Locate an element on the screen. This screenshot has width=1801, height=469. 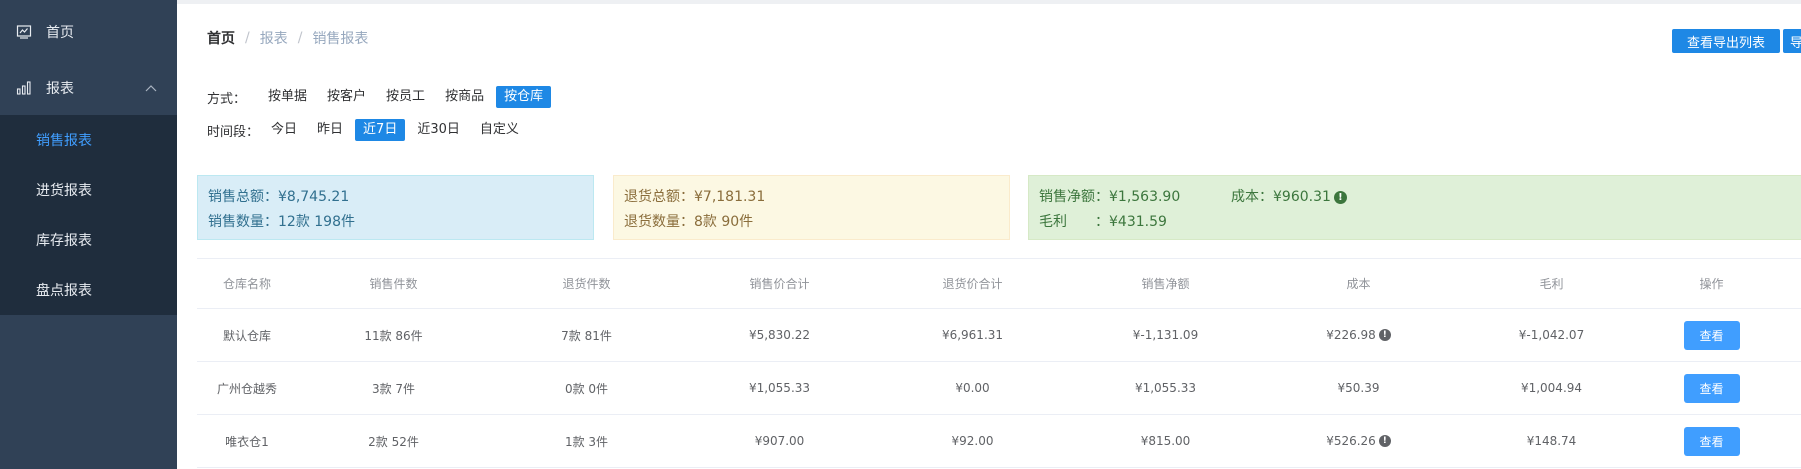
breadcrumb-current: 销售报表 is located at coordinates (340, 39).